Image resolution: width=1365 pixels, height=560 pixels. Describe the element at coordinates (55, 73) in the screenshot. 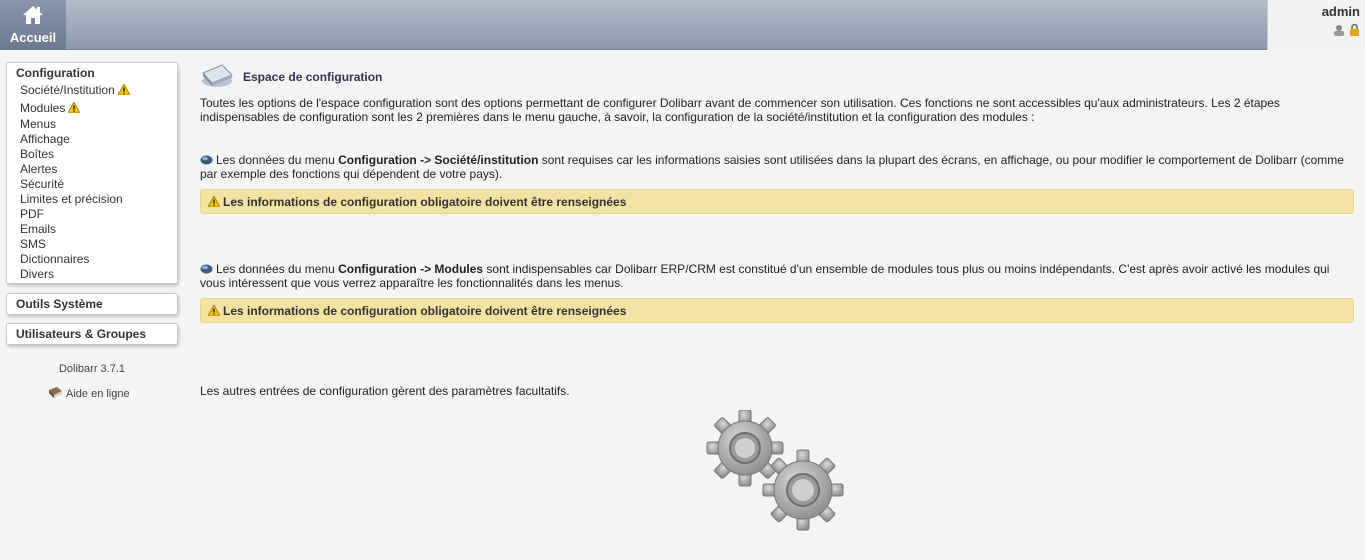

I see `menu-title-configuration: Configuration` at that location.